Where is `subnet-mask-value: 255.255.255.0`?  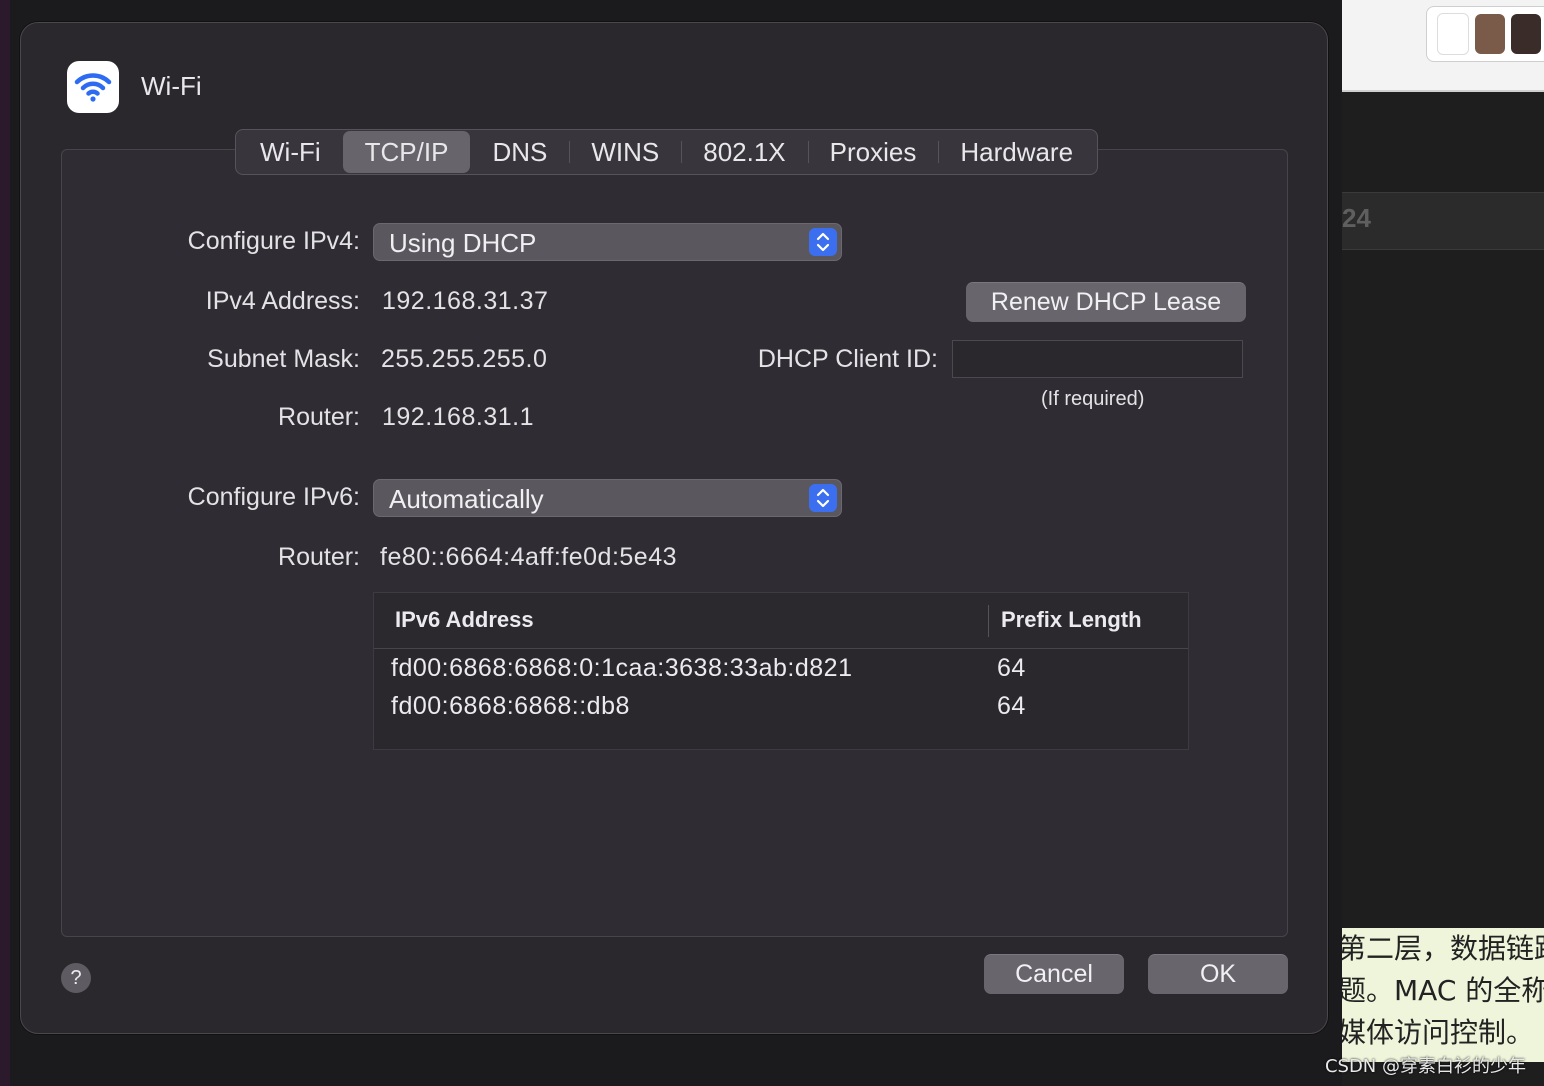 subnet-mask-value: 255.255.255.0 is located at coordinates (464, 359).